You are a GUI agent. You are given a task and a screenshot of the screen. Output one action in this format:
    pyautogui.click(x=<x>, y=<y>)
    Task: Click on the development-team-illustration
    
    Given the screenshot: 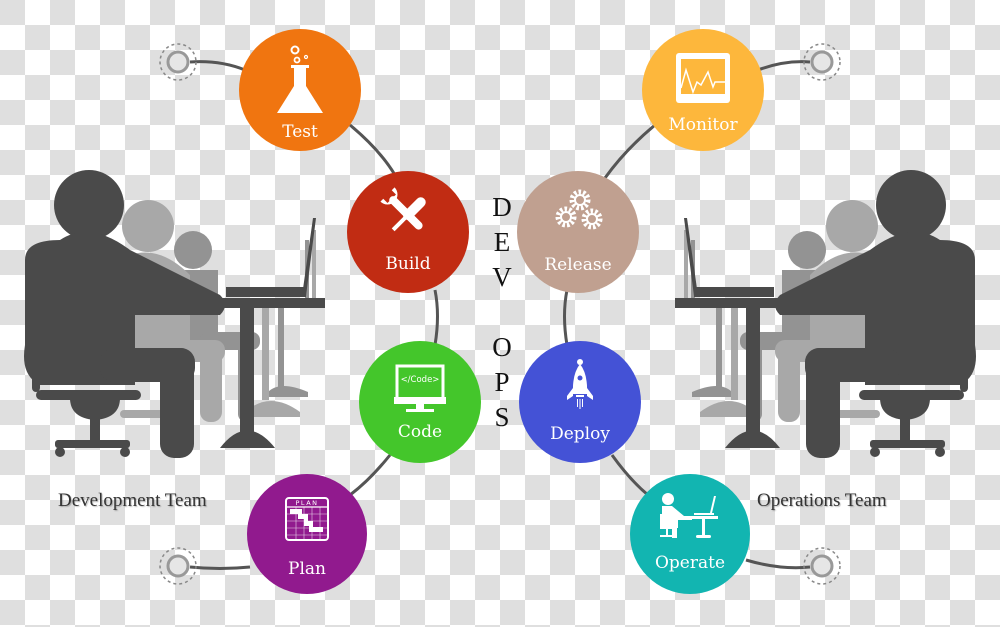 What is the action you would take?
    pyautogui.click(x=174, y=314)
    